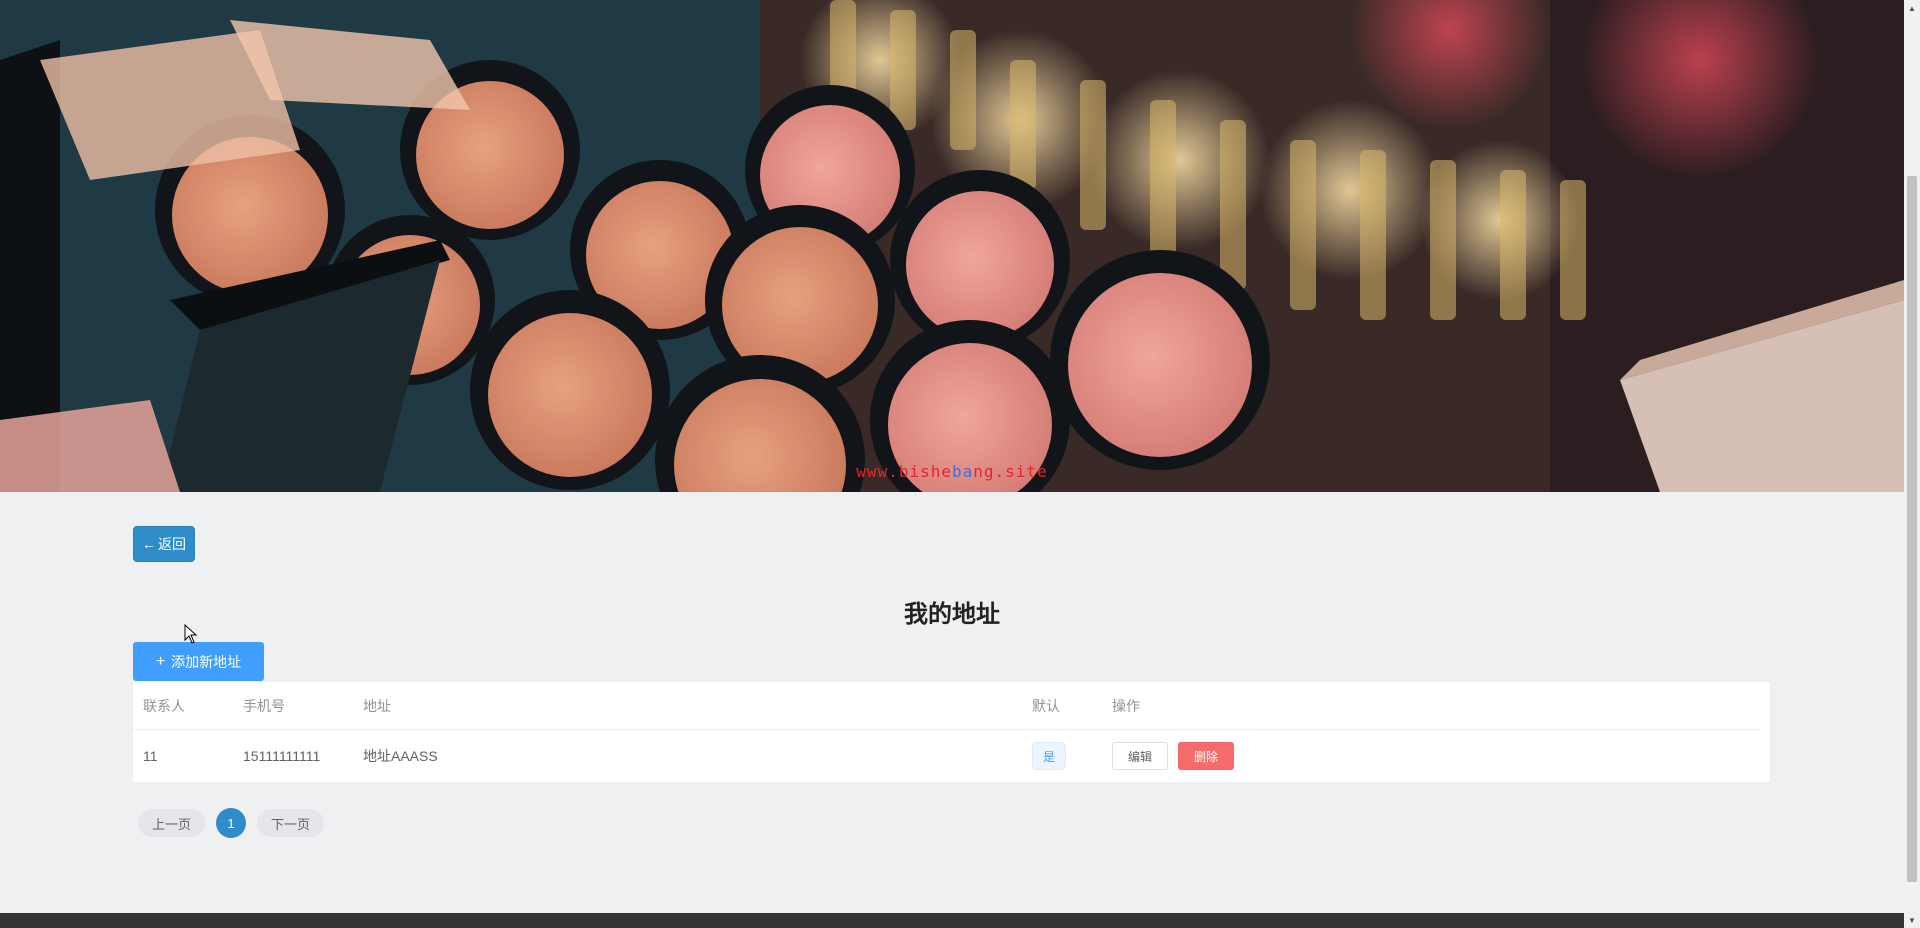 This screenshot has height=928, width=1920. I want to click on scrollbar-thumb, so click(1912, 529).